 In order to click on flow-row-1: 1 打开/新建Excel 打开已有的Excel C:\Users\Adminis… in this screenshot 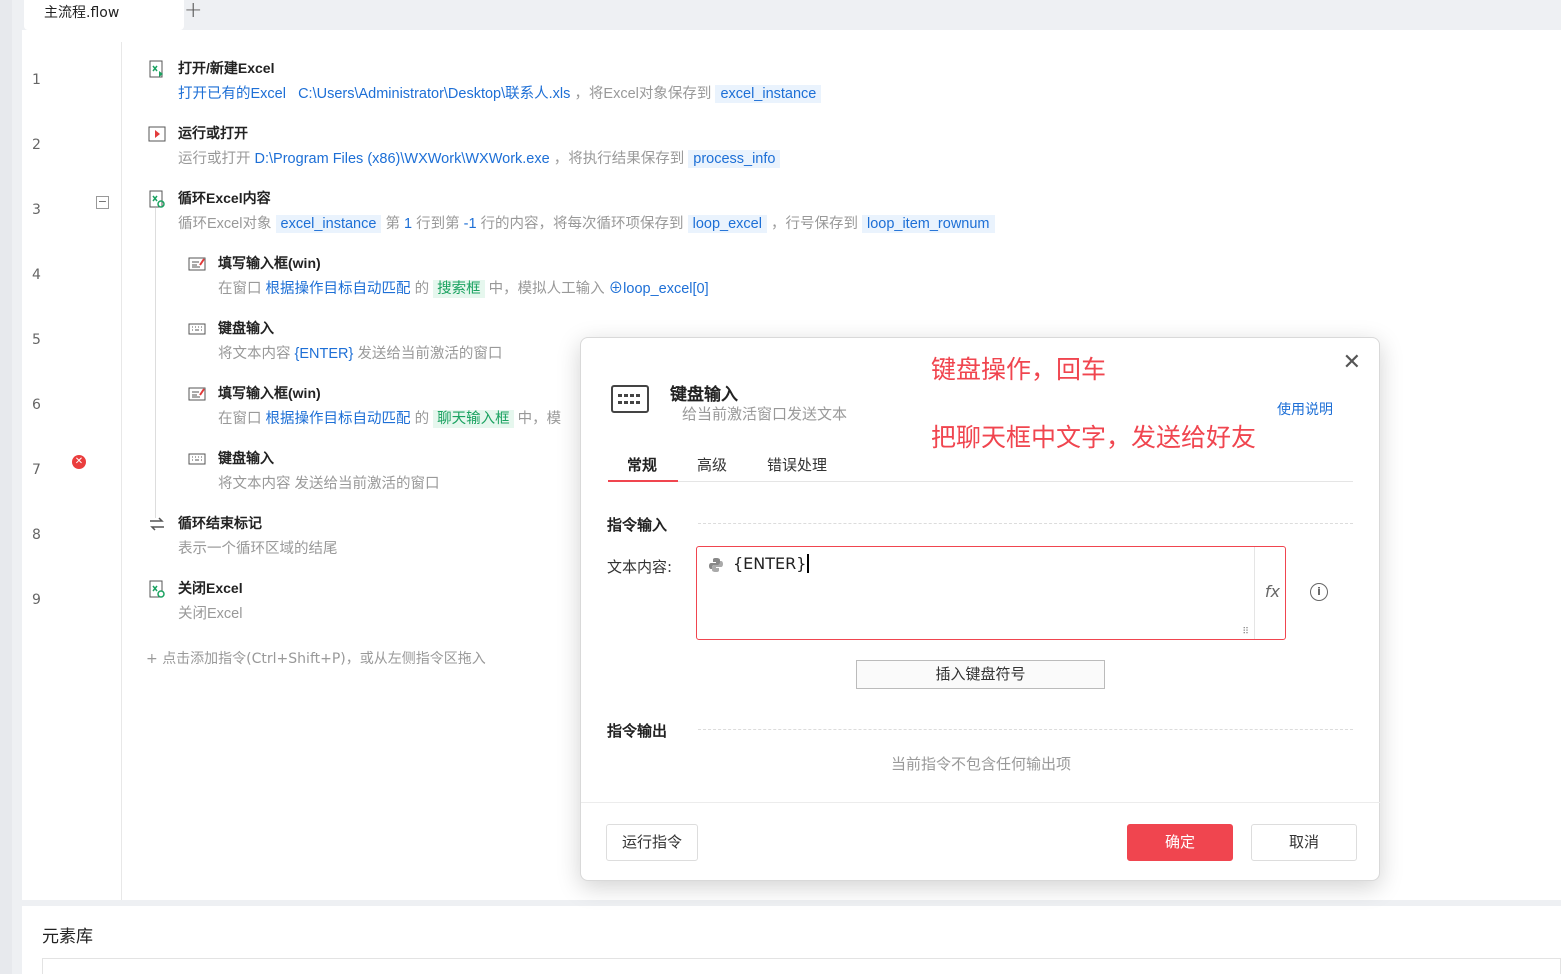, I will do `click(791, 70)`.